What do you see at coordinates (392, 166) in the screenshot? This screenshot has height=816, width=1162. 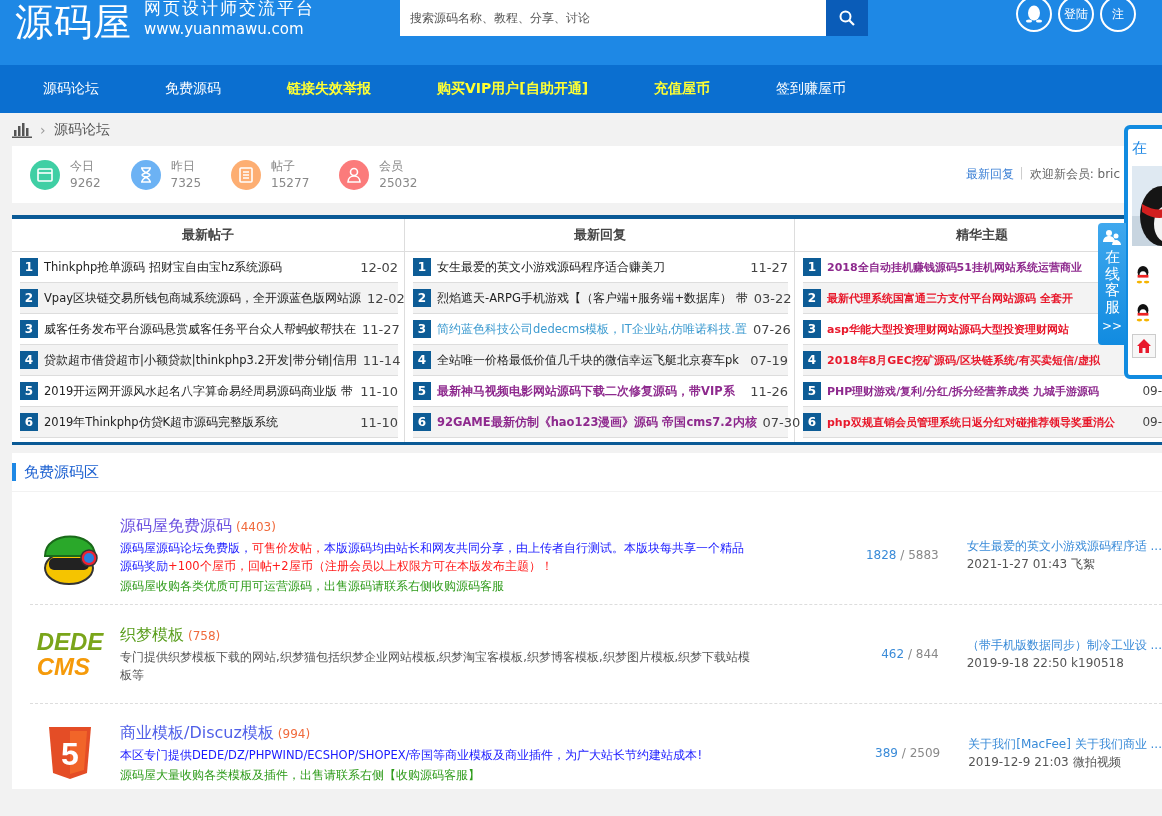 I see `stat-label: 会员` at bounding box center [392, 166].